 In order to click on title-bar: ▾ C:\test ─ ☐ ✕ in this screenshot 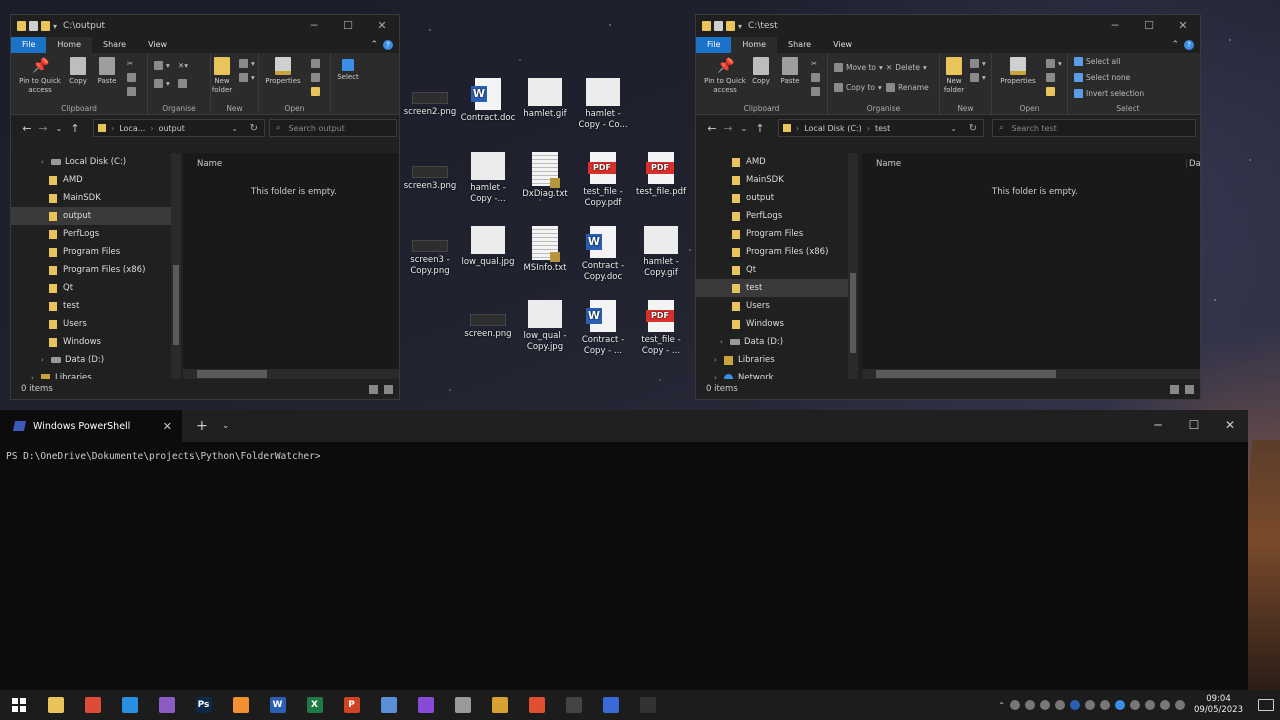, I will do `click(948, 26)`.